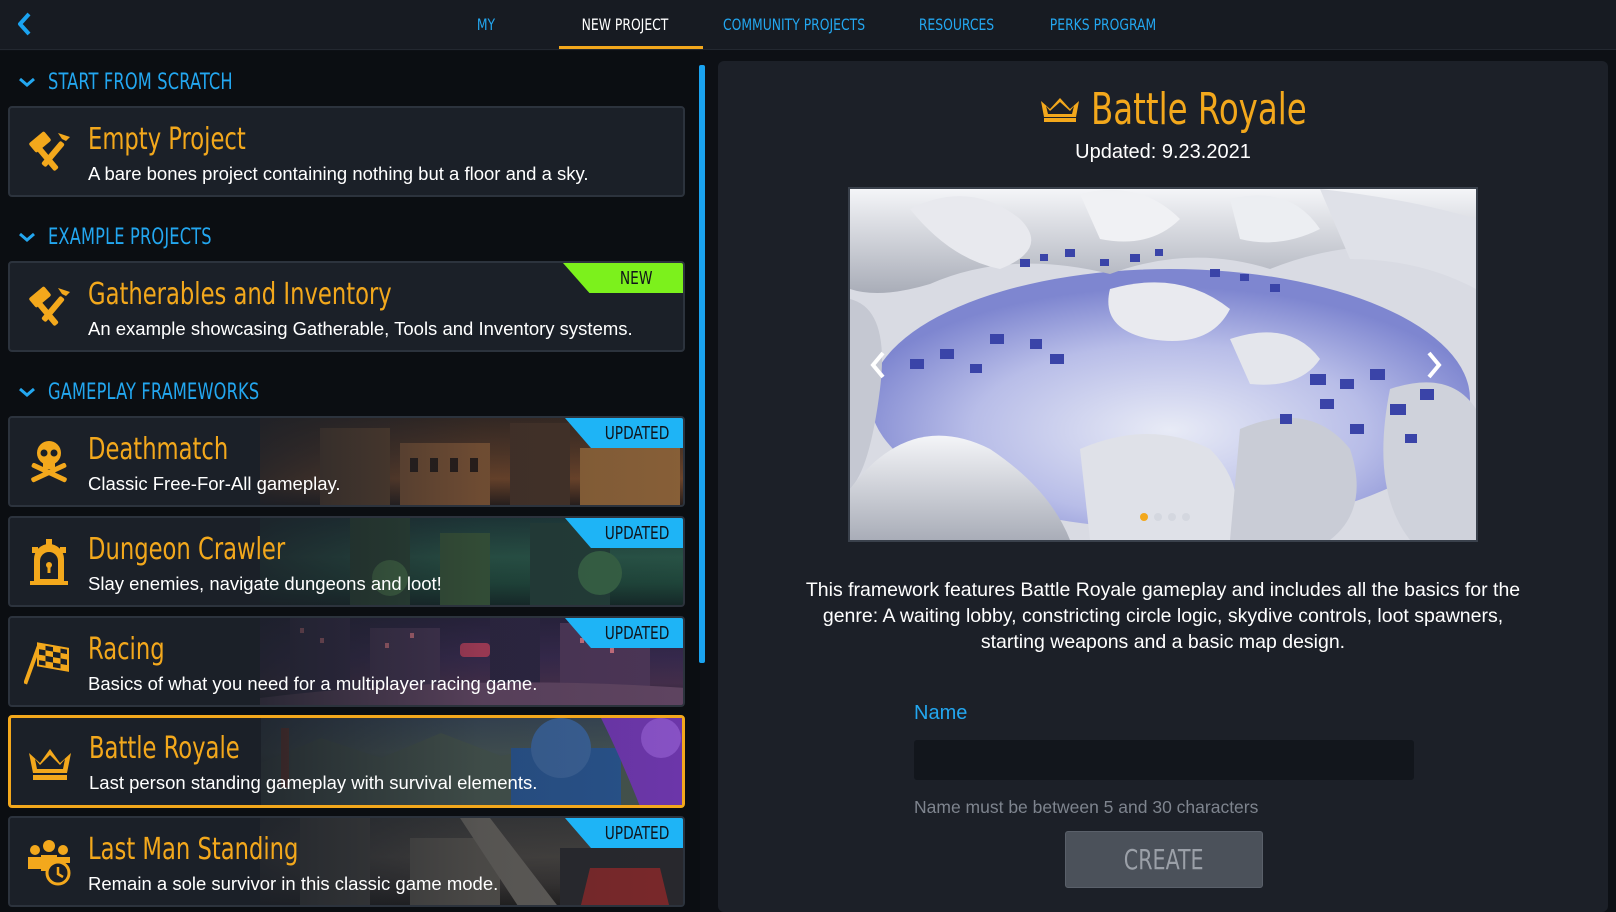  What do you see at coordinates (702, 364) in the screenshot?
I see `list-scrollbar` at bounding box center [702, 364].